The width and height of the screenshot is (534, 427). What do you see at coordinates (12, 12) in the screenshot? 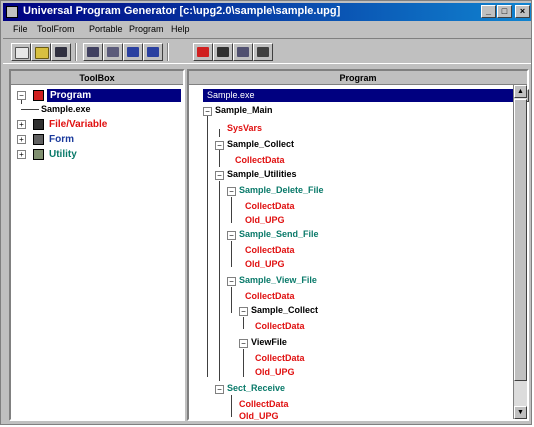
I see `app-icon` at bounding box center [12, 12].